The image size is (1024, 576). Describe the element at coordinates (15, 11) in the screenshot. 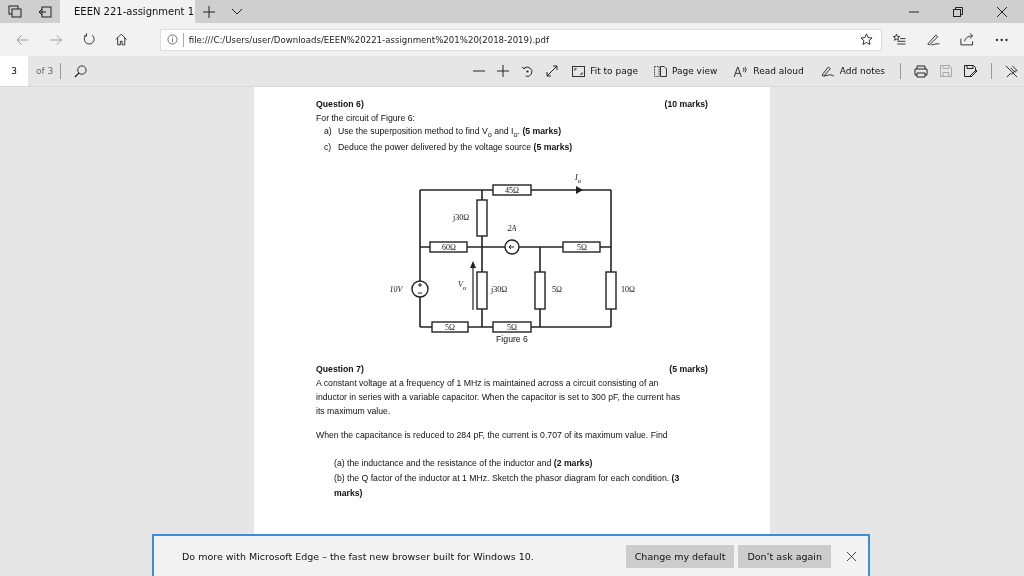

I see `tab-preview-icon` at that location.